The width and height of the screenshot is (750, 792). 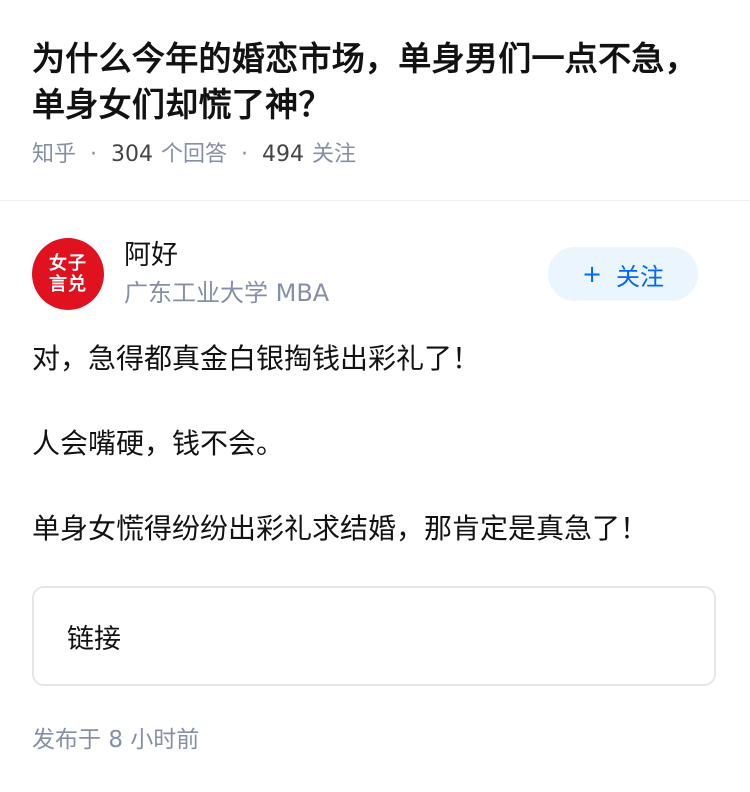 What do you see at coordinates (132, 154) in the screenshot?
I see `answer-count: 304` at bounding box center [132, 154].